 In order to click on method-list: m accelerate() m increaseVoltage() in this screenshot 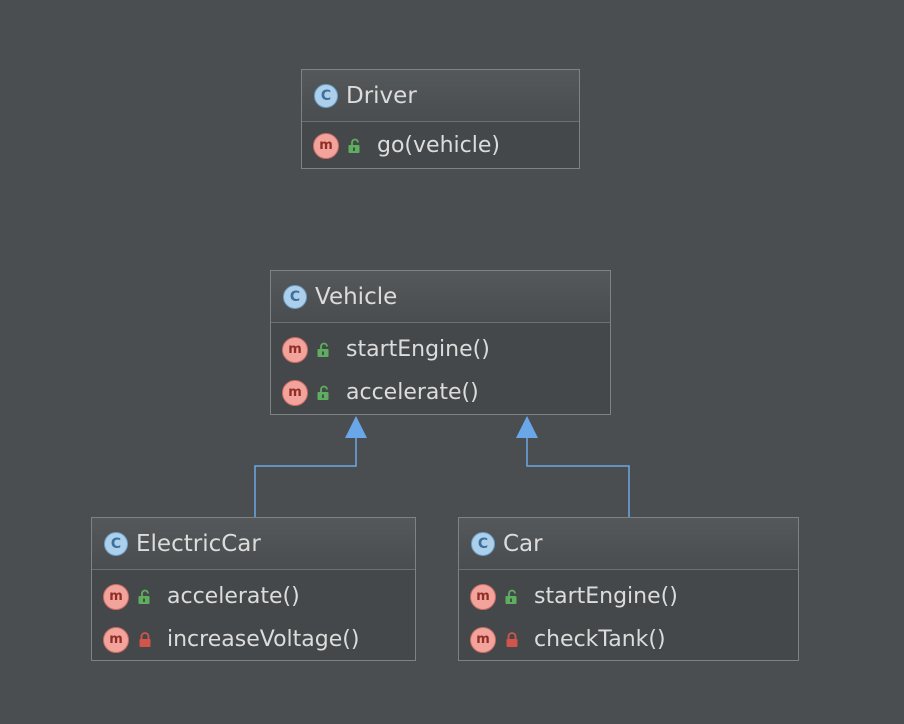, I will do `click(253, 615)`.